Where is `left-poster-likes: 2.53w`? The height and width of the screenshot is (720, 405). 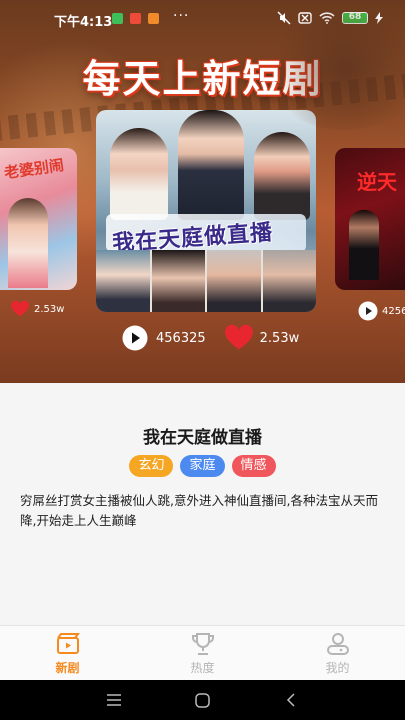
left-poster-likes: 2.53w is located at coordinates (37, 309).